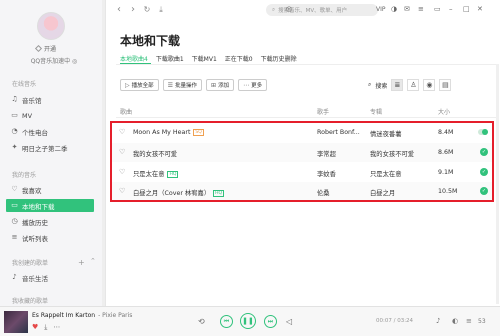 The width and height of the screenshot is (500, 336). I want to click on add-button: ⊞ 添加, so click(220, 85).